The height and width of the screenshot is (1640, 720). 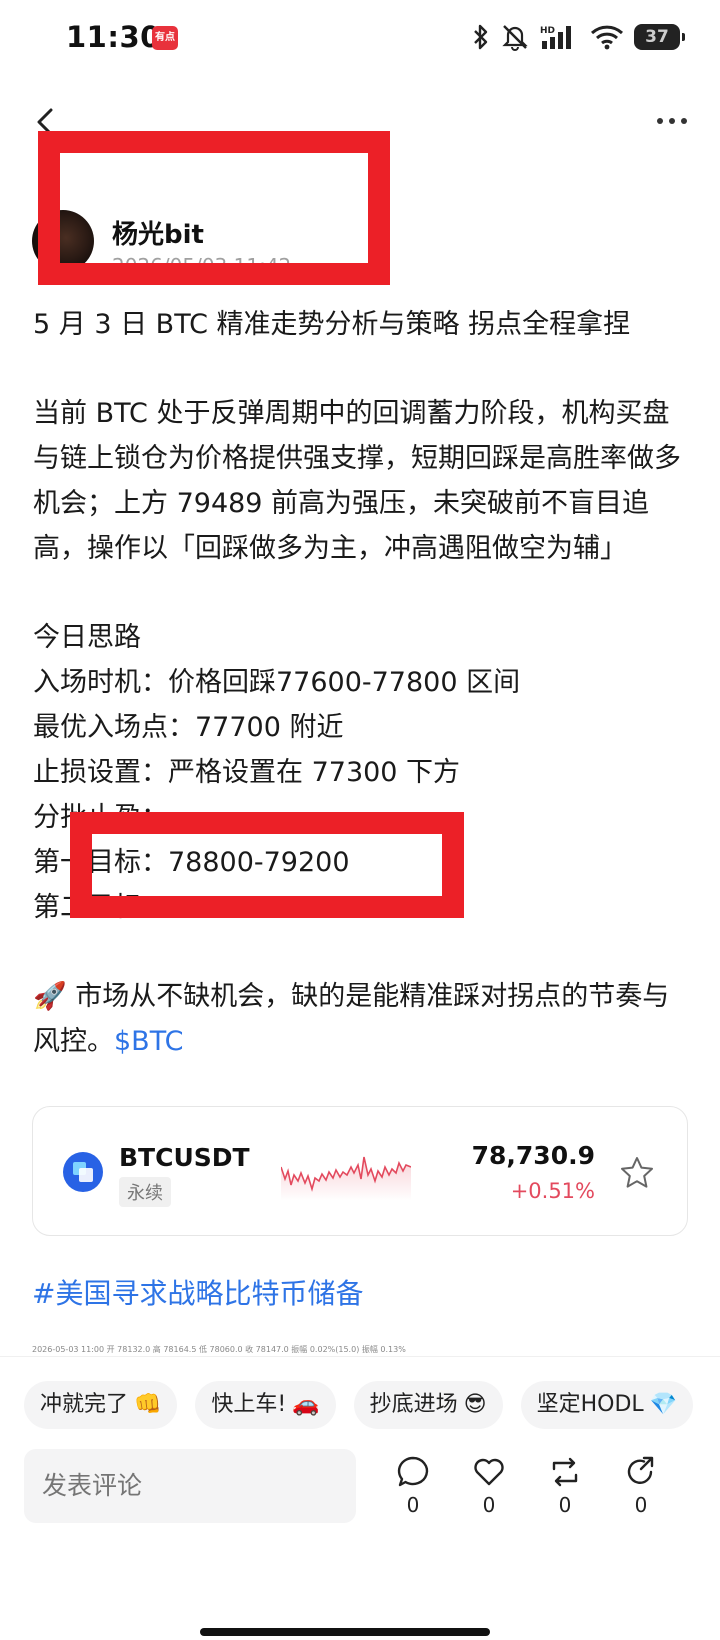 What do you see at coordinates (332, 324) in the screenshot?
I see `post-title: 5 月 3 日 BTC 精准走势分析与策略 拐点全程拿捏` at bounding box center [332, 324].